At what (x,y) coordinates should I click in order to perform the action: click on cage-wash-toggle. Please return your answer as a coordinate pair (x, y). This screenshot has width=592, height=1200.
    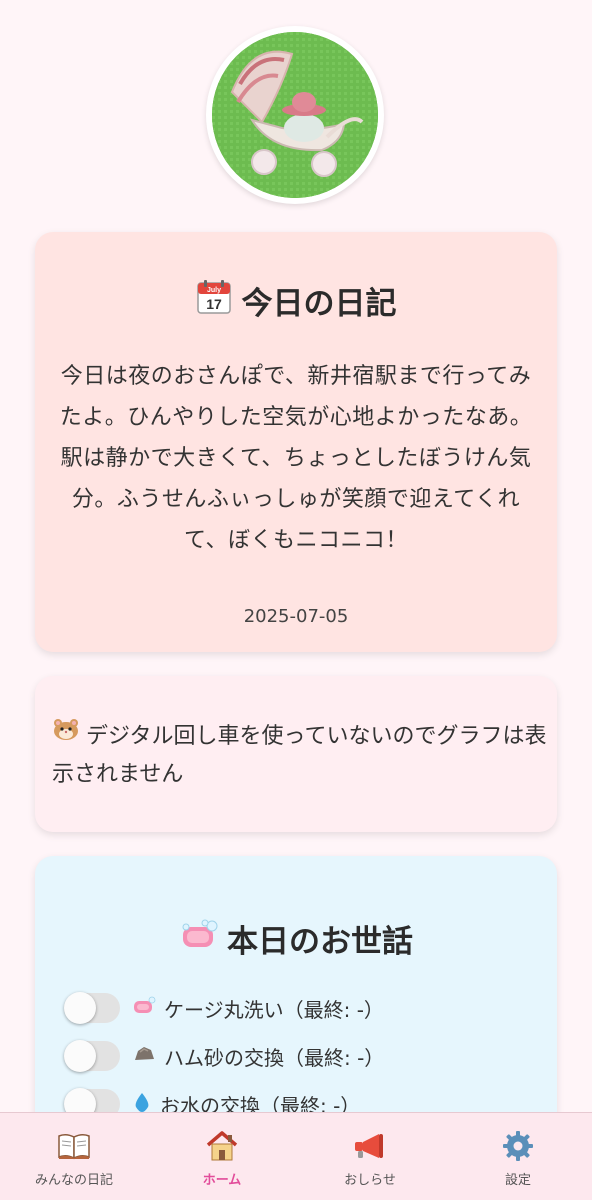
    Looking at the image, I should click on (92, 1008).